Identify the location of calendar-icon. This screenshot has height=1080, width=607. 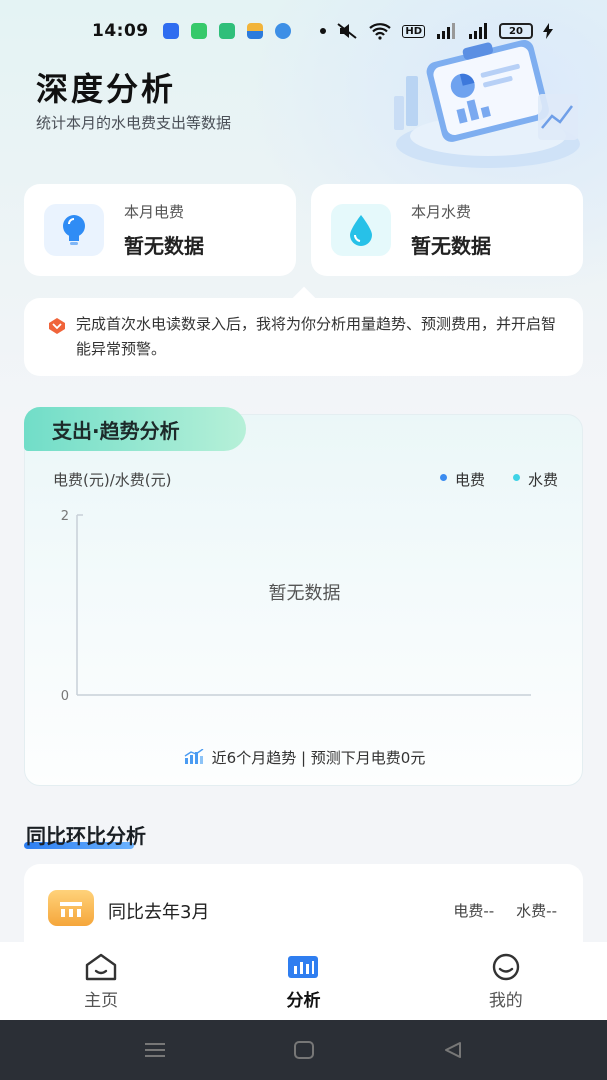
(71, 908).